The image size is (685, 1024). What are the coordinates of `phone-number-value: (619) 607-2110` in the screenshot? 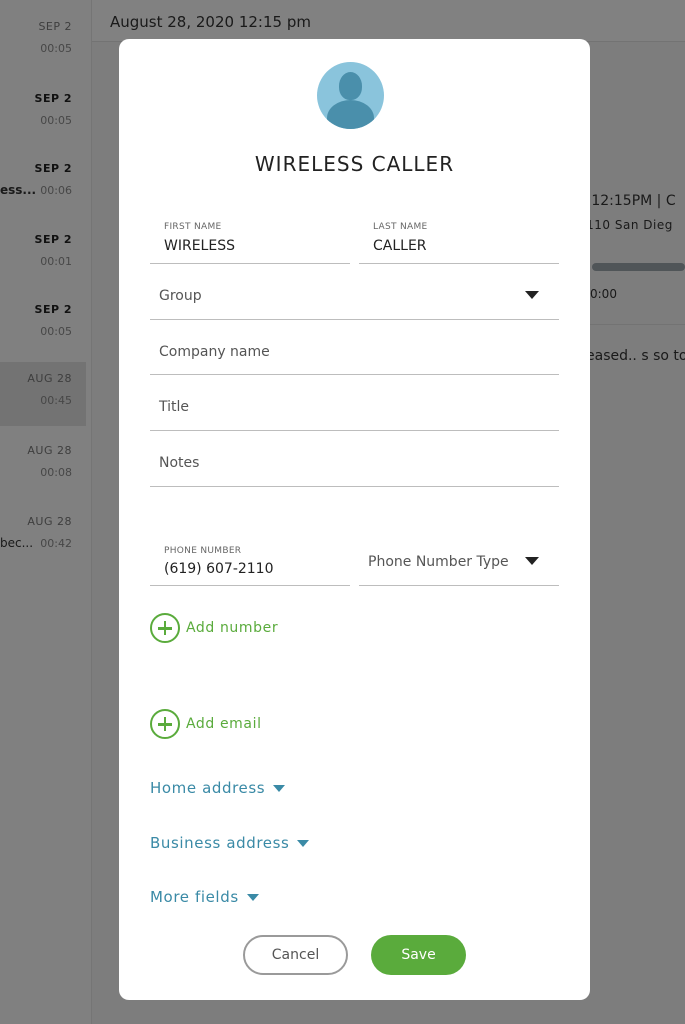 It's located at (219, 569).